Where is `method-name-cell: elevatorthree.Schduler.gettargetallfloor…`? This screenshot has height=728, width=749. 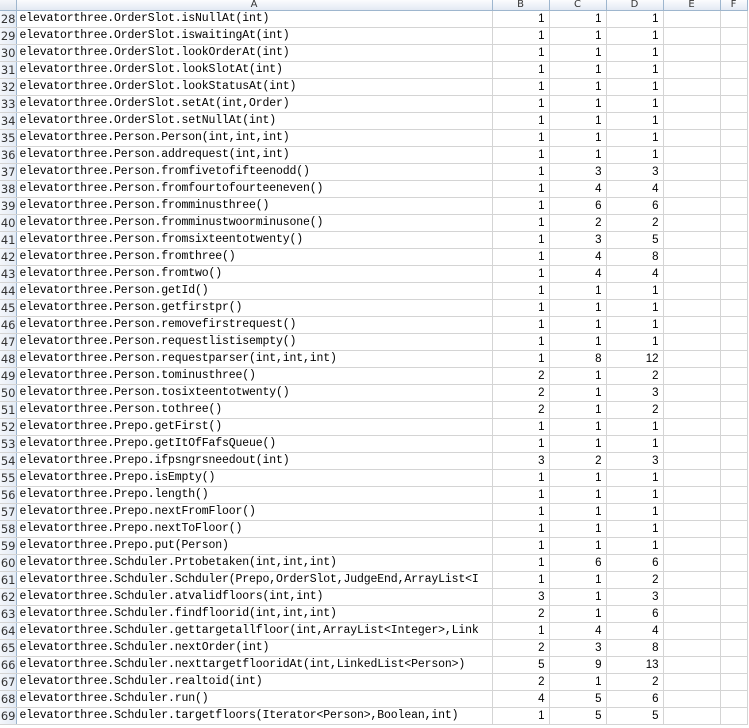
method-name-cell: elevatorthree.Schduler.gettargetallfloor… is located at coordinates (254, 631).